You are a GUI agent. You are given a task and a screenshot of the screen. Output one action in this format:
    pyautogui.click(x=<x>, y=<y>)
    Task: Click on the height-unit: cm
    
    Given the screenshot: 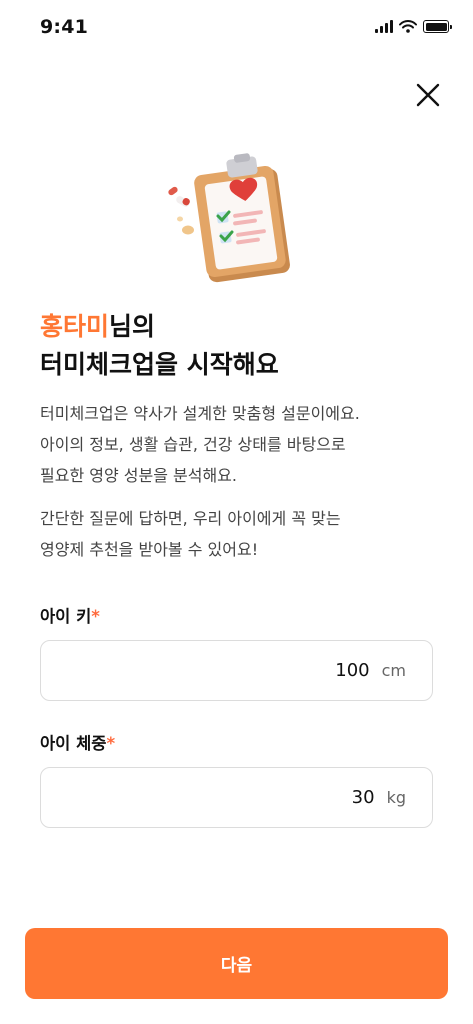 What is the action you would take?
    pyautogui.click(x=393, y=670)
    